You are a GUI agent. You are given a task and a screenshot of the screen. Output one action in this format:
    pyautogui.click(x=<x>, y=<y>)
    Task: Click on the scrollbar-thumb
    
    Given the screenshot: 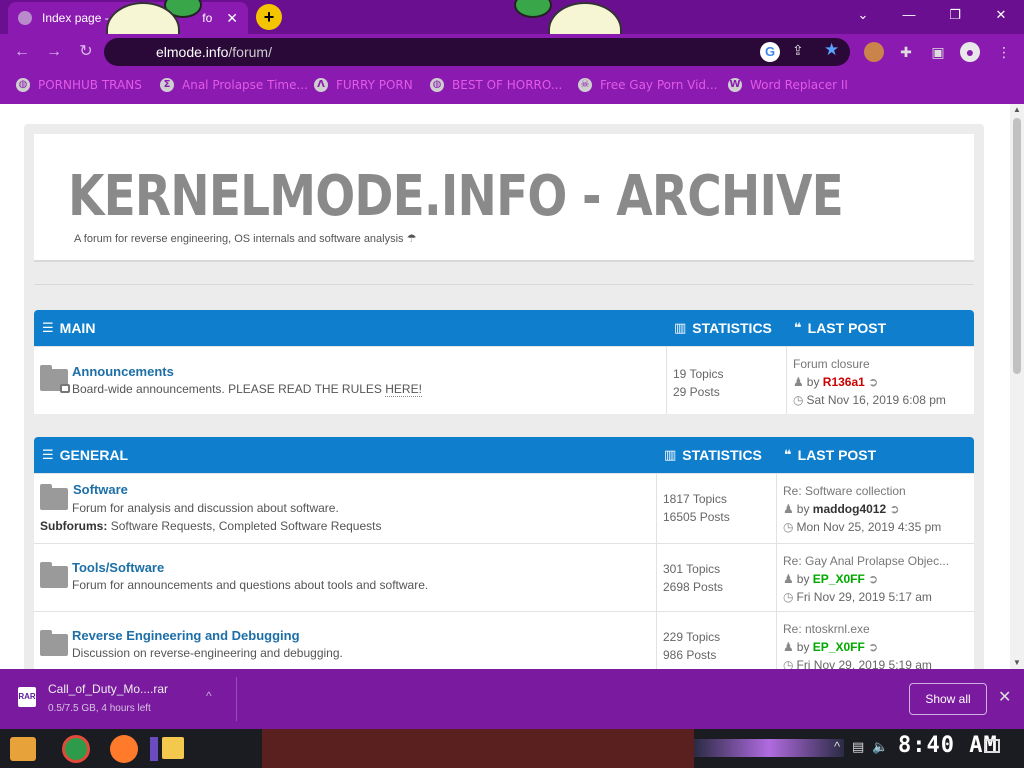 What is the action you would take?
    pyautogui.click(x=1017, y=246)
    